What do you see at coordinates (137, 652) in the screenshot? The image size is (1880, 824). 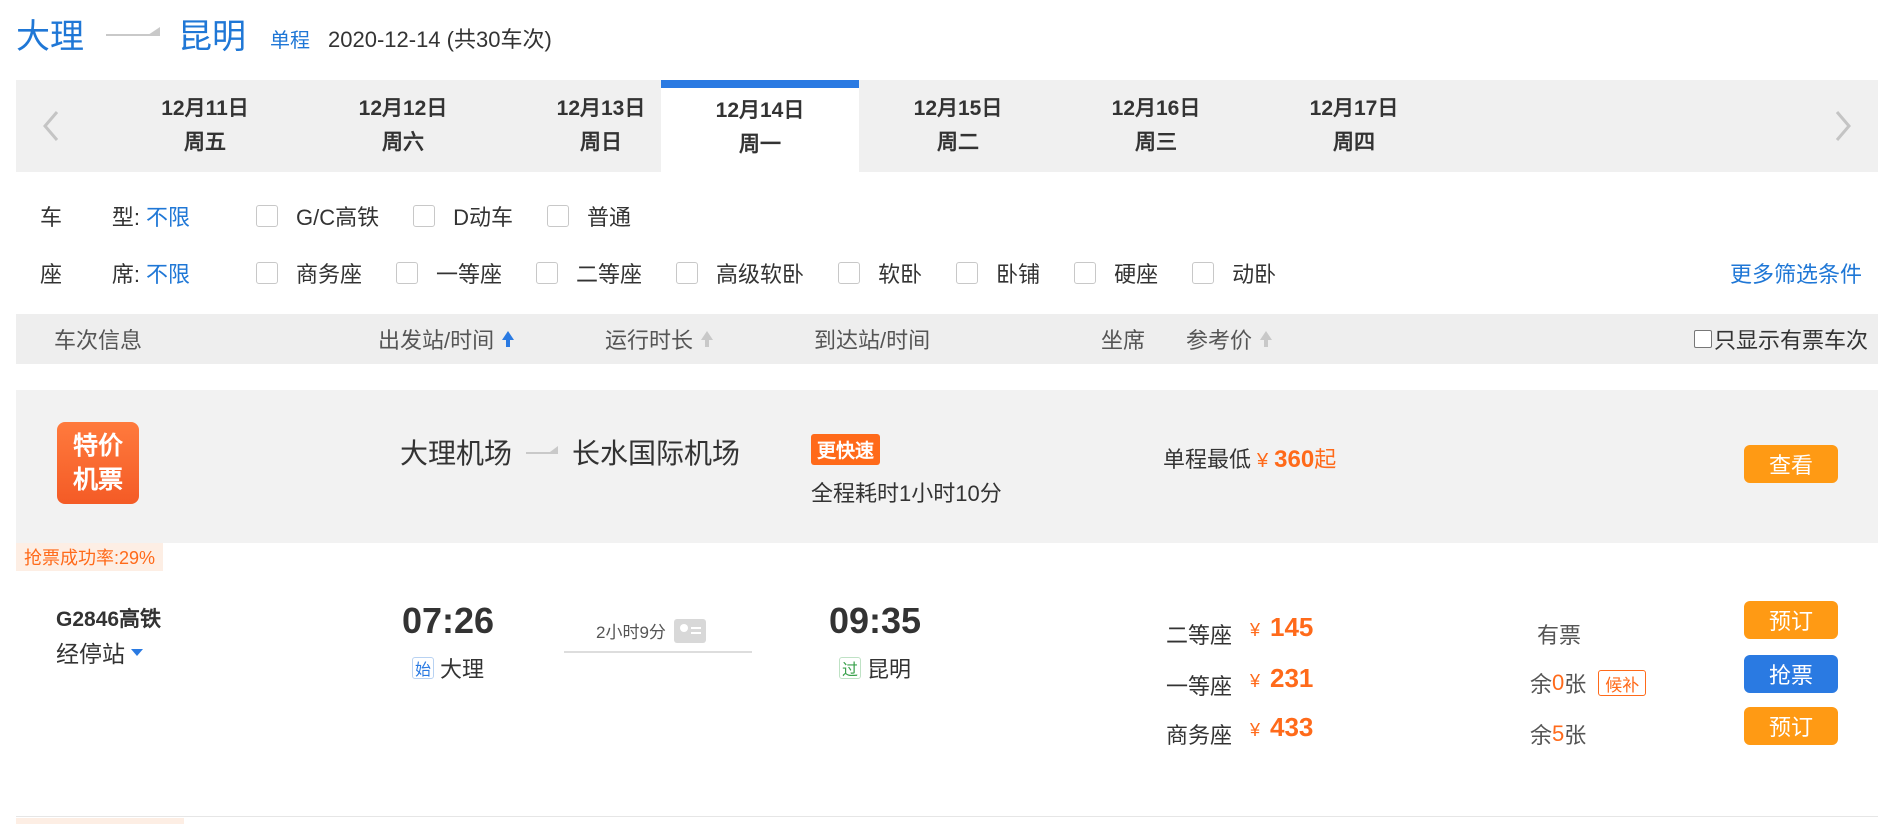 I see `chevron-down-icon` at bounding box center [137, 652].